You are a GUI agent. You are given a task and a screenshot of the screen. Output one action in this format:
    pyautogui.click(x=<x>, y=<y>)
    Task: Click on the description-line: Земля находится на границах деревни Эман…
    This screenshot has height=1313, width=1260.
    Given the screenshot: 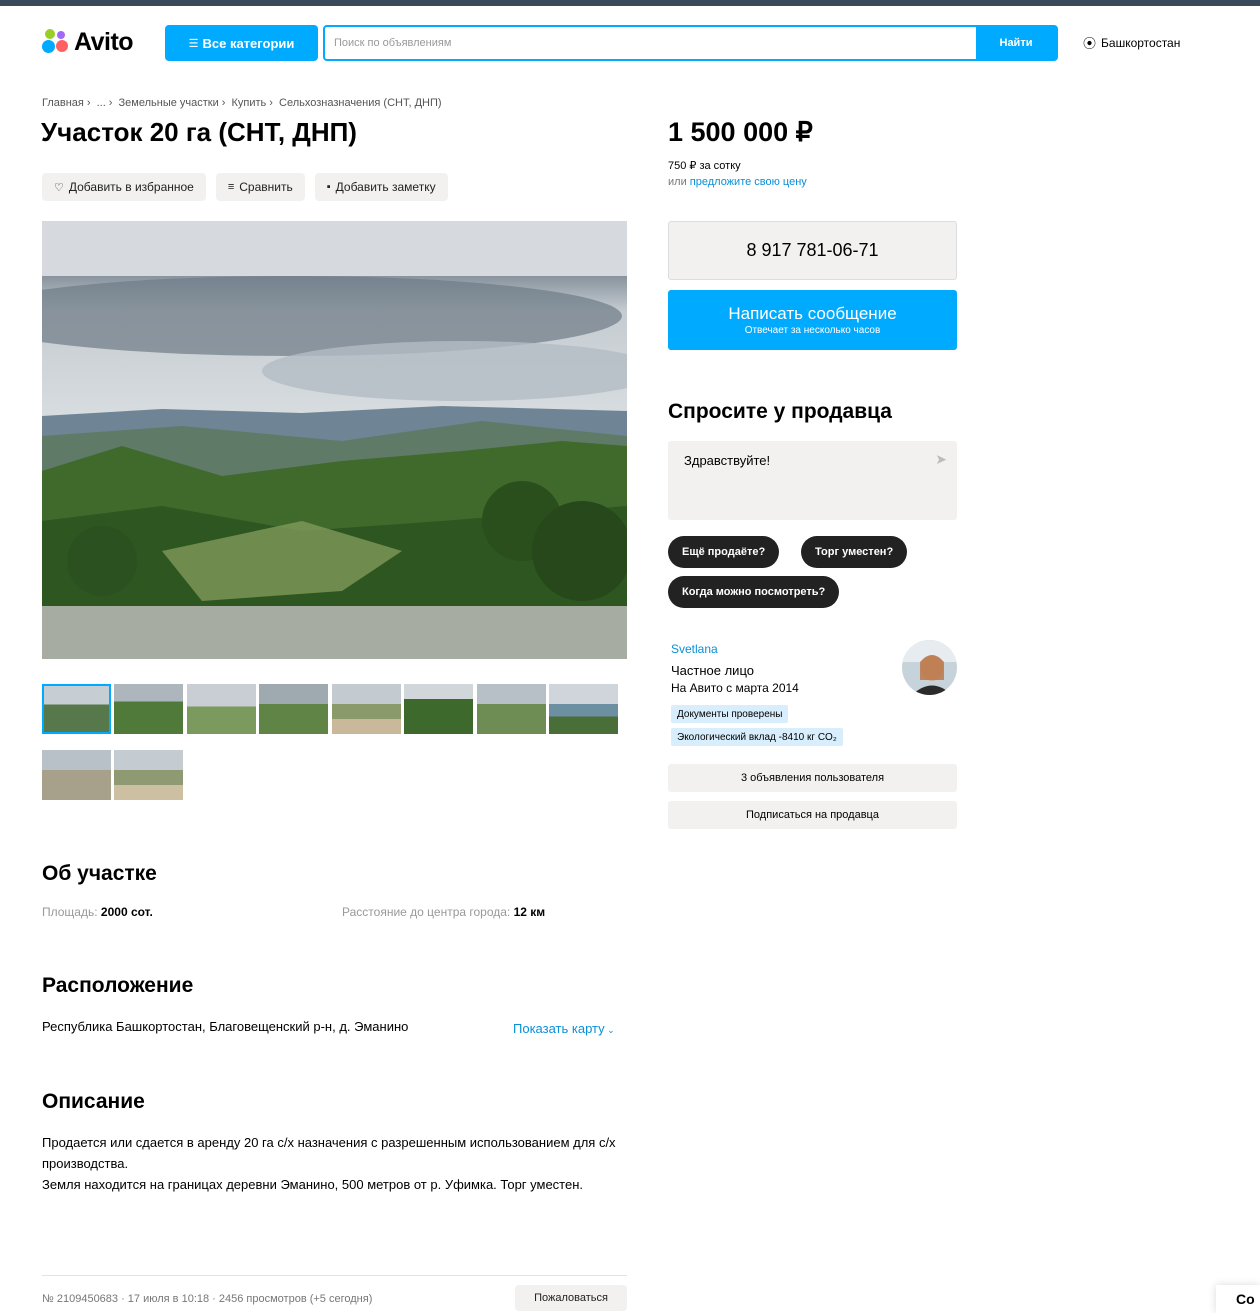 What is the action you would take?
    pyautogui.click(x=312, y=1184)
    